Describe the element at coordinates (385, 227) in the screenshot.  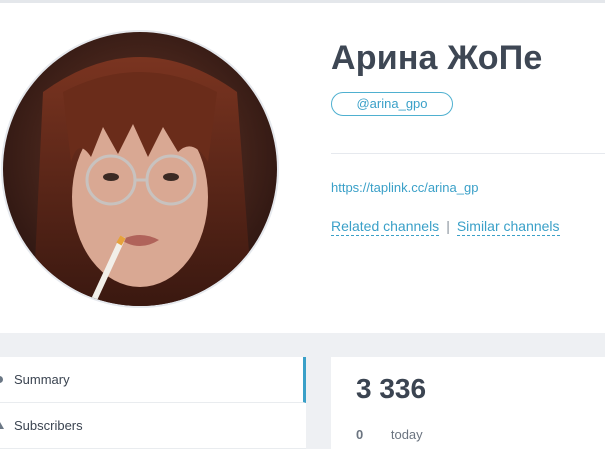
I see `related-channels-link: Related channels` at that location.